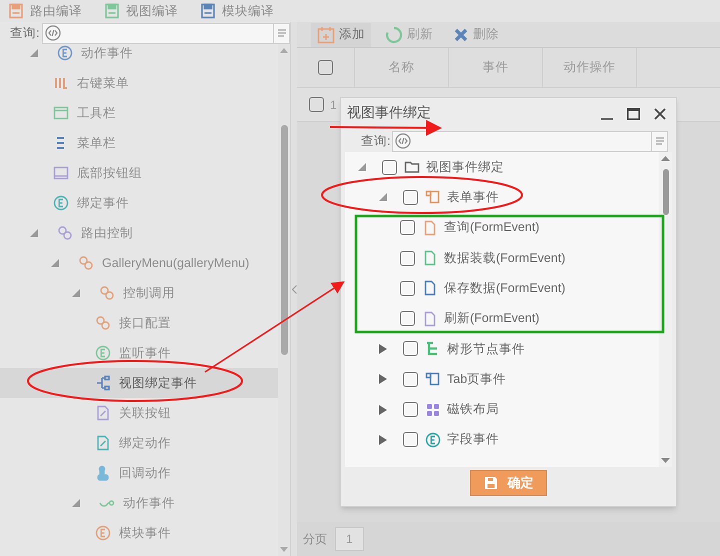 Image resolution: width=720 pixels, height=556 pixels. What do you see at coordinates (505, 258) in the screenshot?
I see `tree-item-label: 数据装载(FormEvent)` at bounding box center [505, 258].